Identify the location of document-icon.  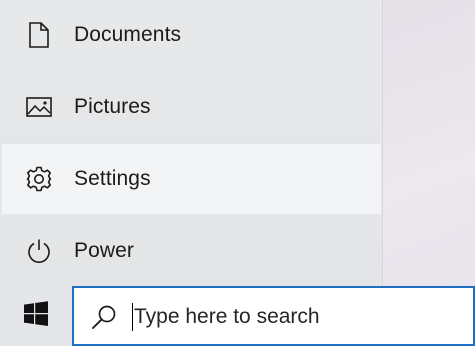
(39, 35).